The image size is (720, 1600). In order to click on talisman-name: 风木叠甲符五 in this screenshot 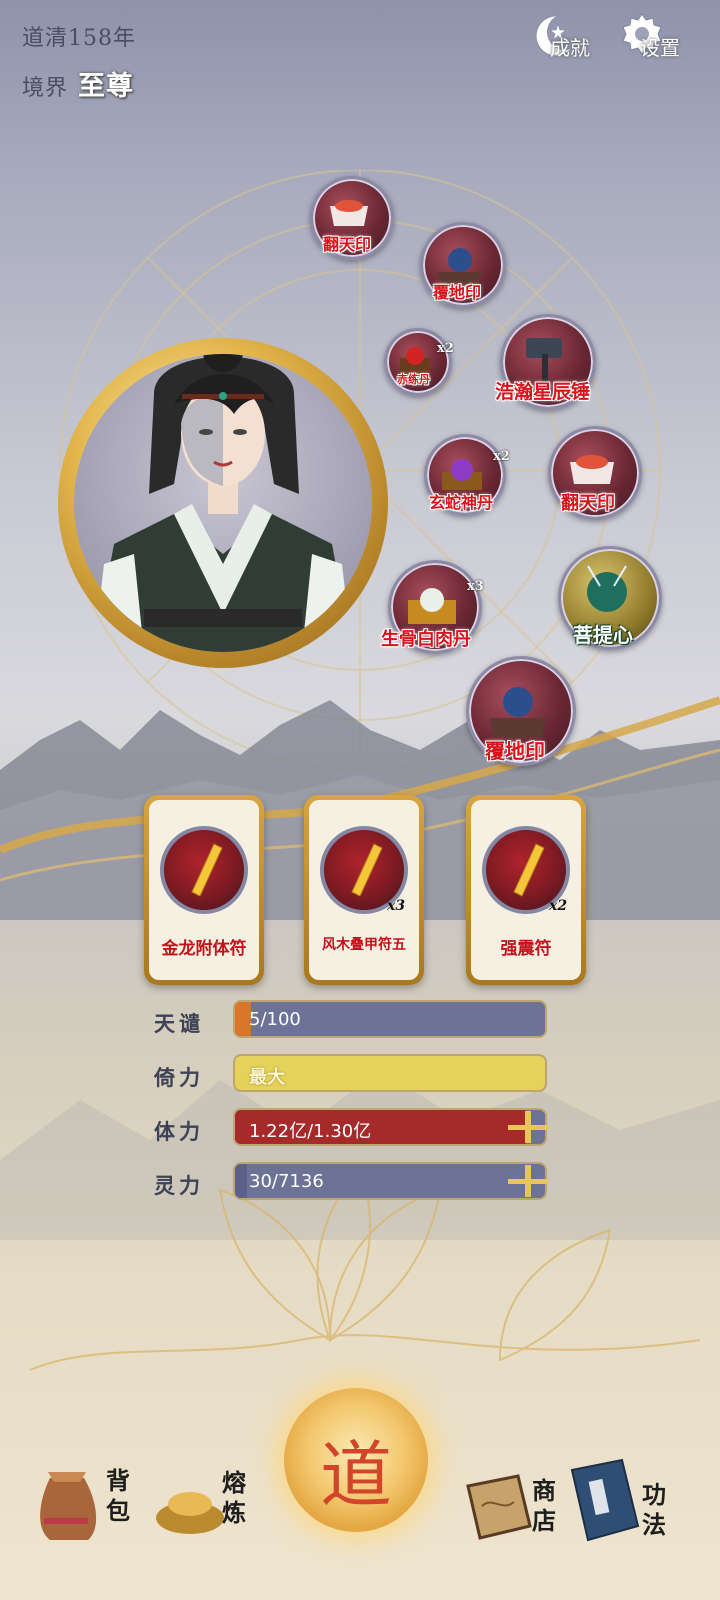, I will do `click(364, 945)`.